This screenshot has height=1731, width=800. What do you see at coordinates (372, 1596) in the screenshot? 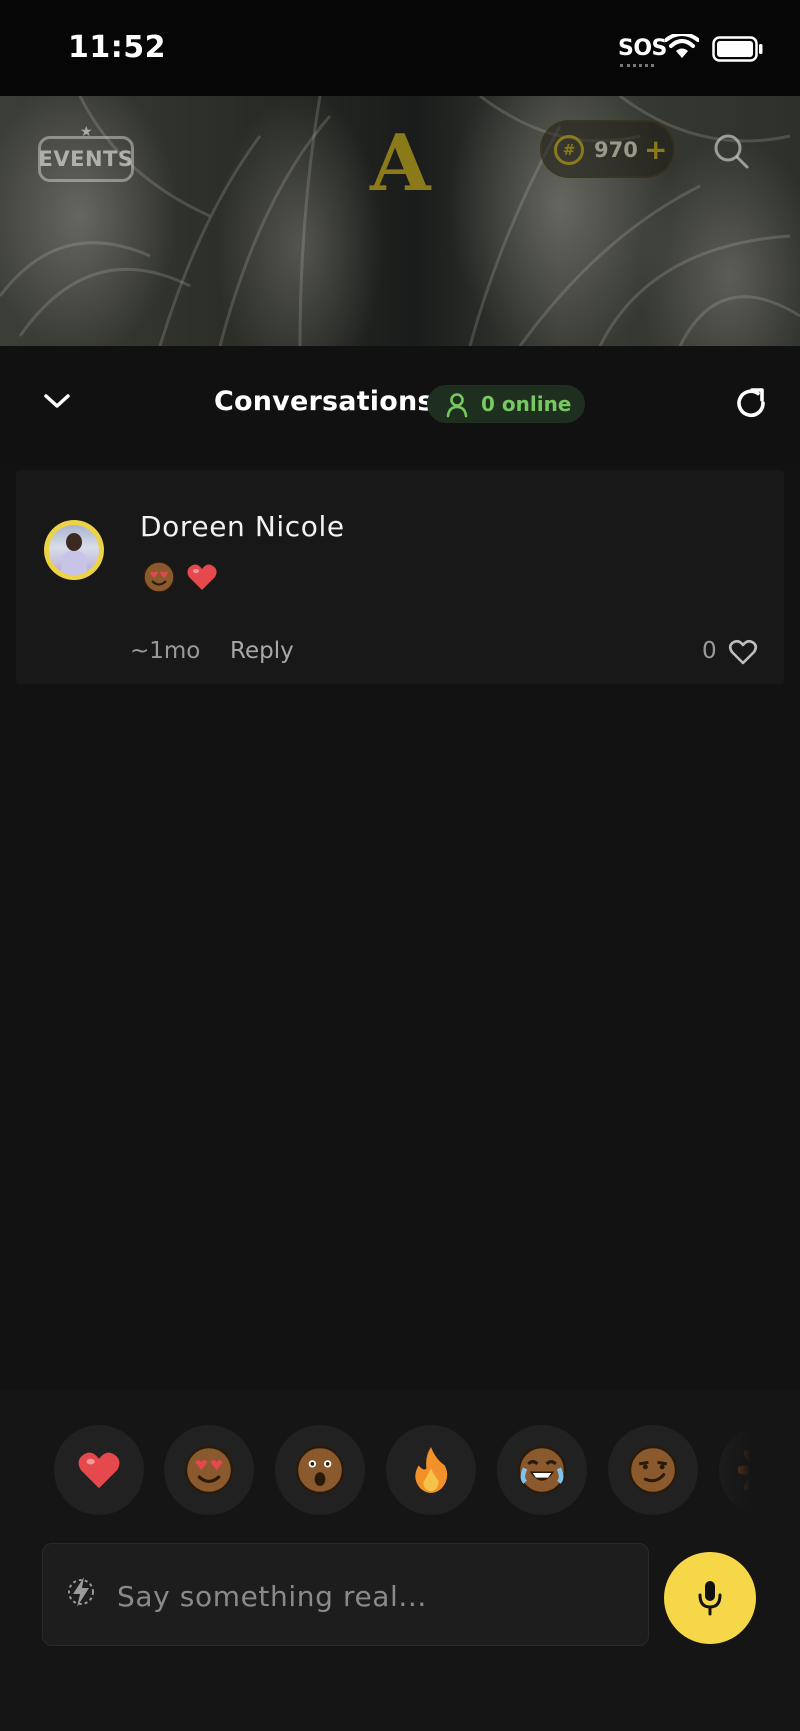
I see `comment-input` at bounding box center [372, 1596].